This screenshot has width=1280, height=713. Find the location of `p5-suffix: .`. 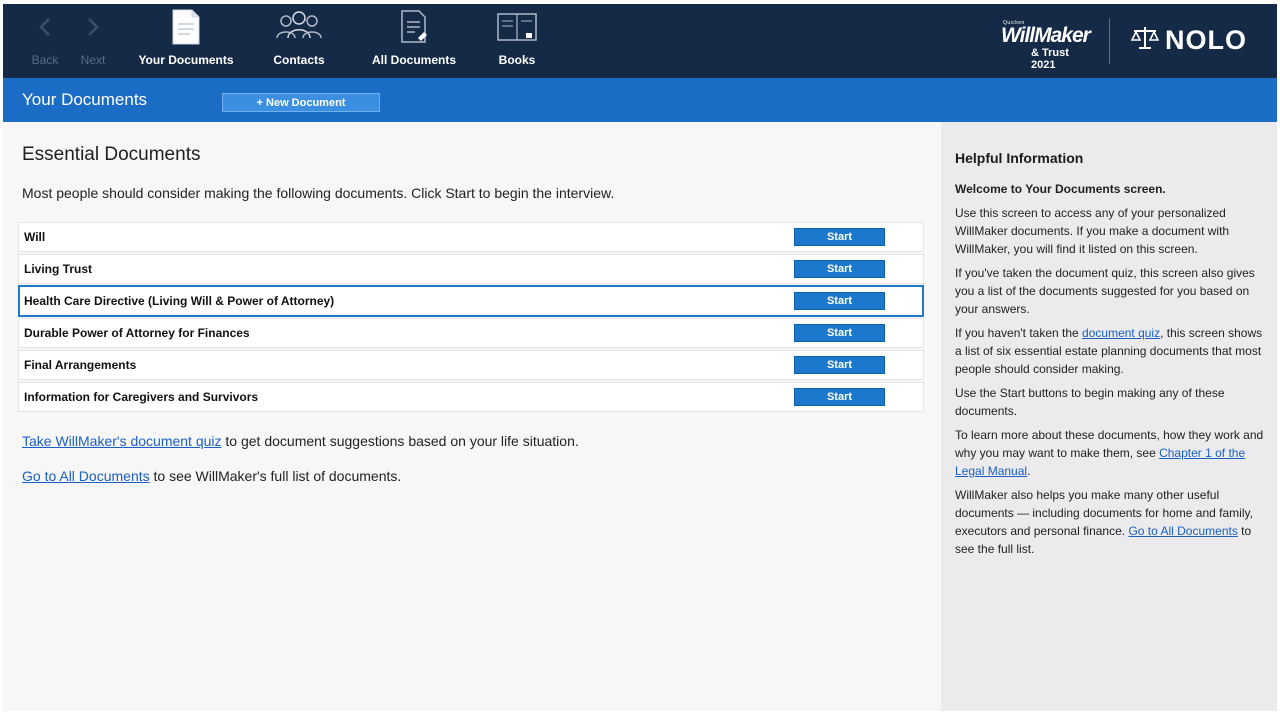

p5-suffix: . is located at coordinates (1029, 471).